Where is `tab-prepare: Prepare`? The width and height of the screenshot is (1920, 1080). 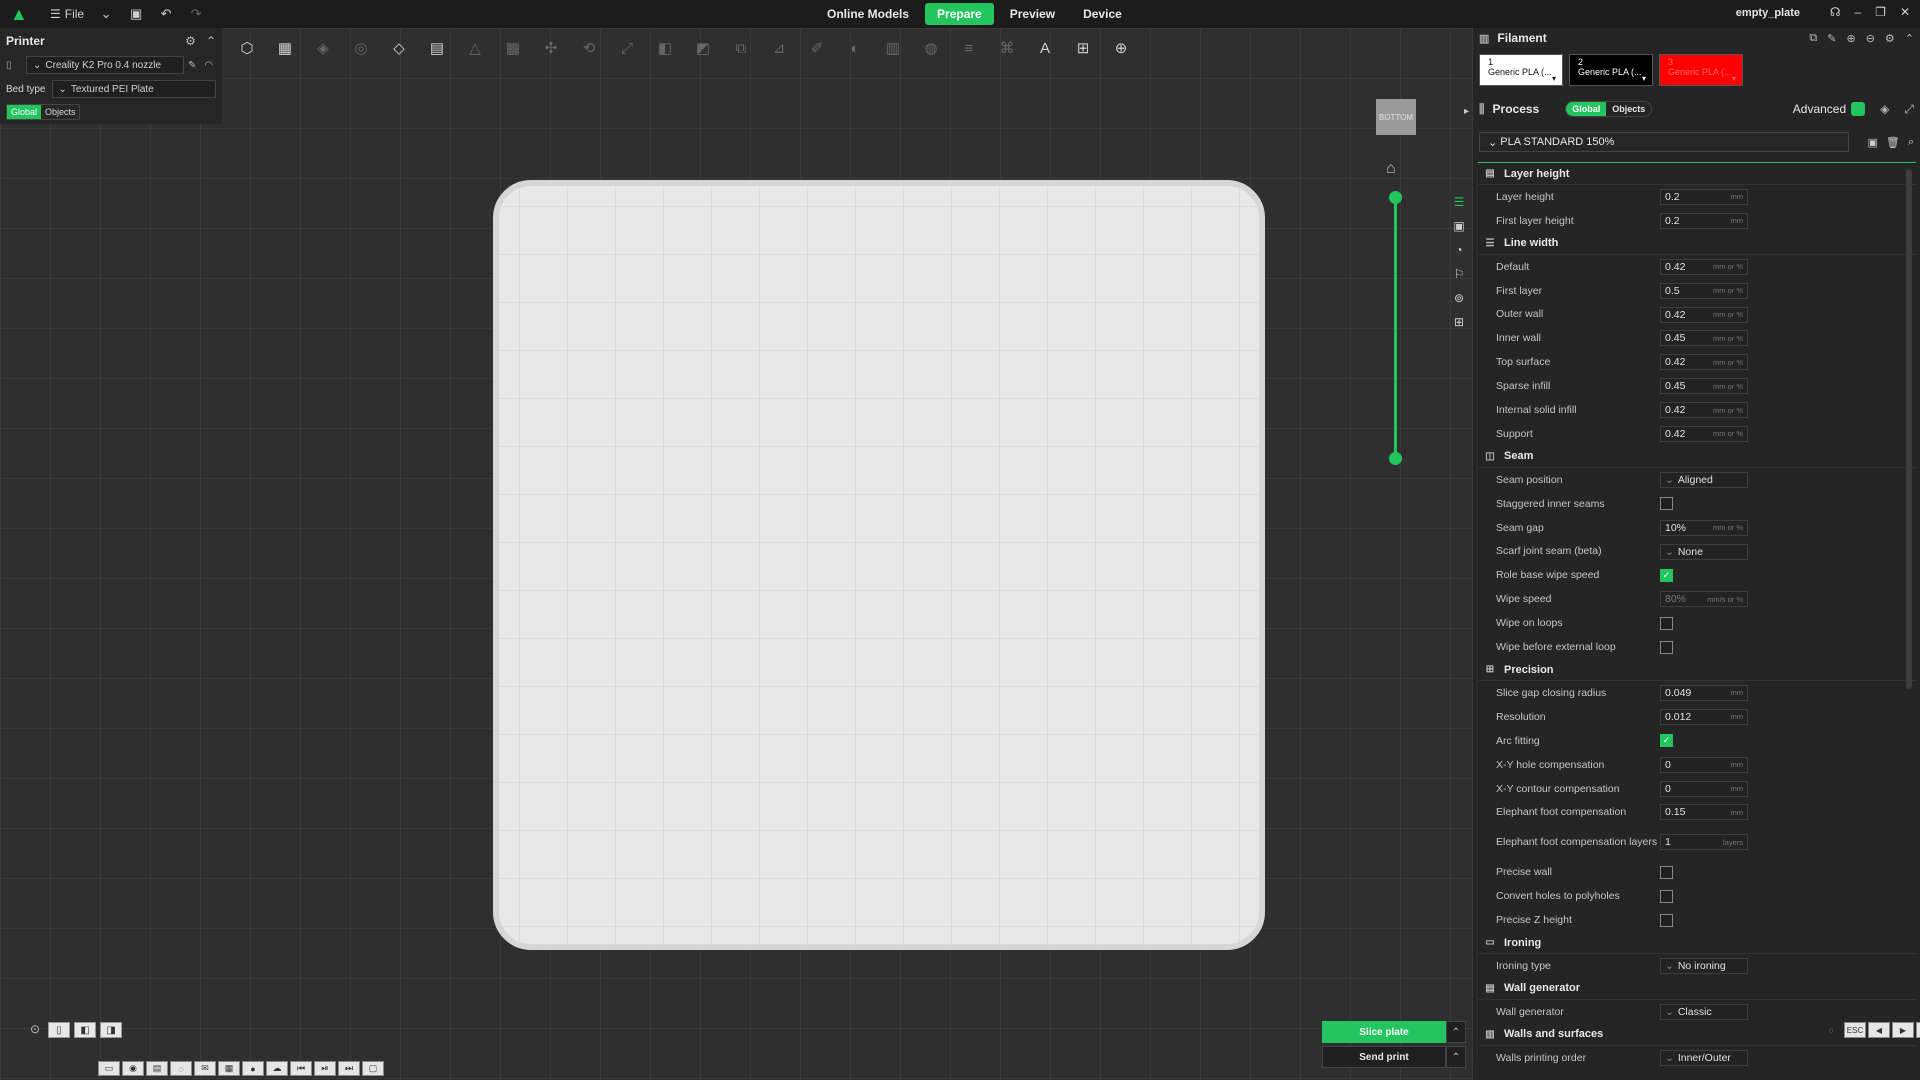
tab-prepare: Prepare is located at coordinates (959, 14).